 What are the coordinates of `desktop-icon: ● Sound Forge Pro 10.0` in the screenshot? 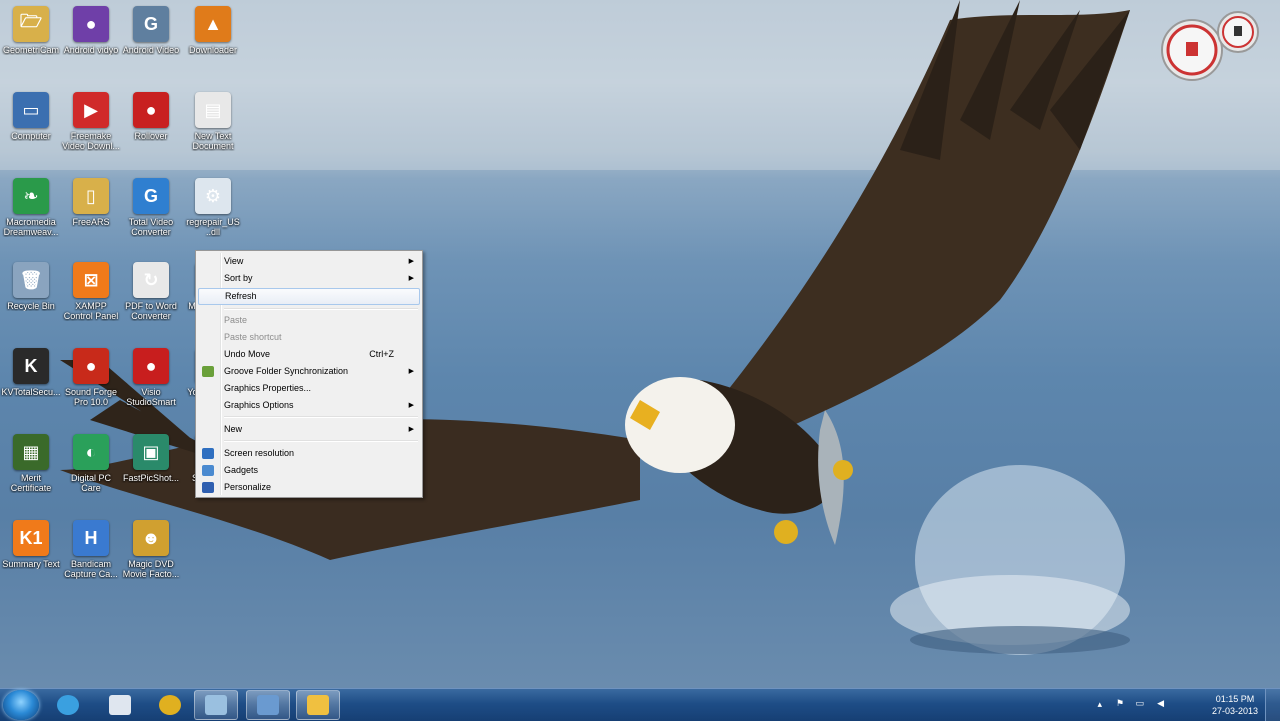 It's located at (91, 377).